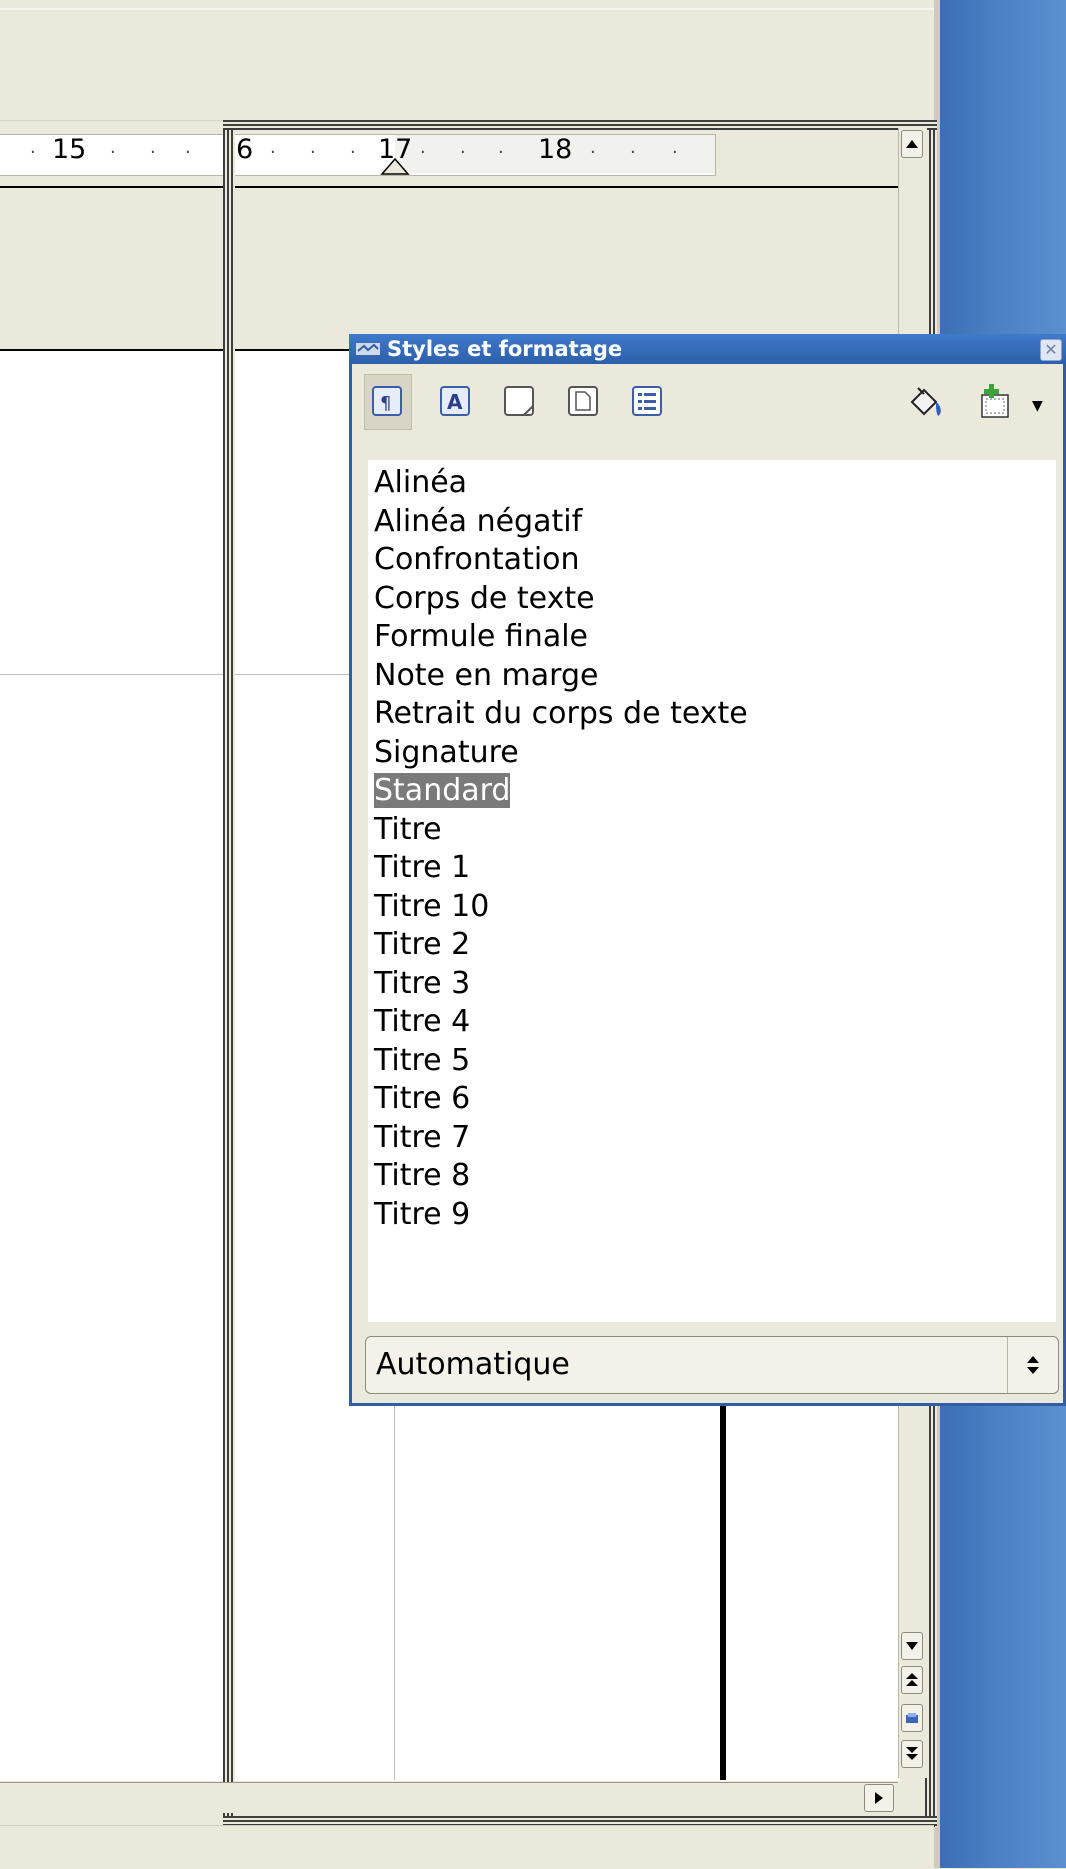 This screenshot has height=1869, width=1066. I want to click on style-list-item: Corps de texte, so click(484, 599).